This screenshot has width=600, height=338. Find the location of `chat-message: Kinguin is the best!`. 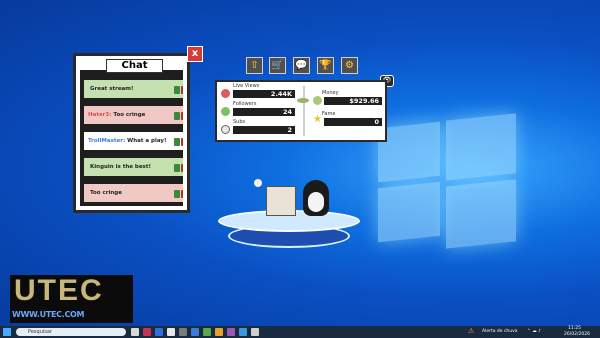

chat-message: Kinguin is the best! is located at coordinates (133, 167).